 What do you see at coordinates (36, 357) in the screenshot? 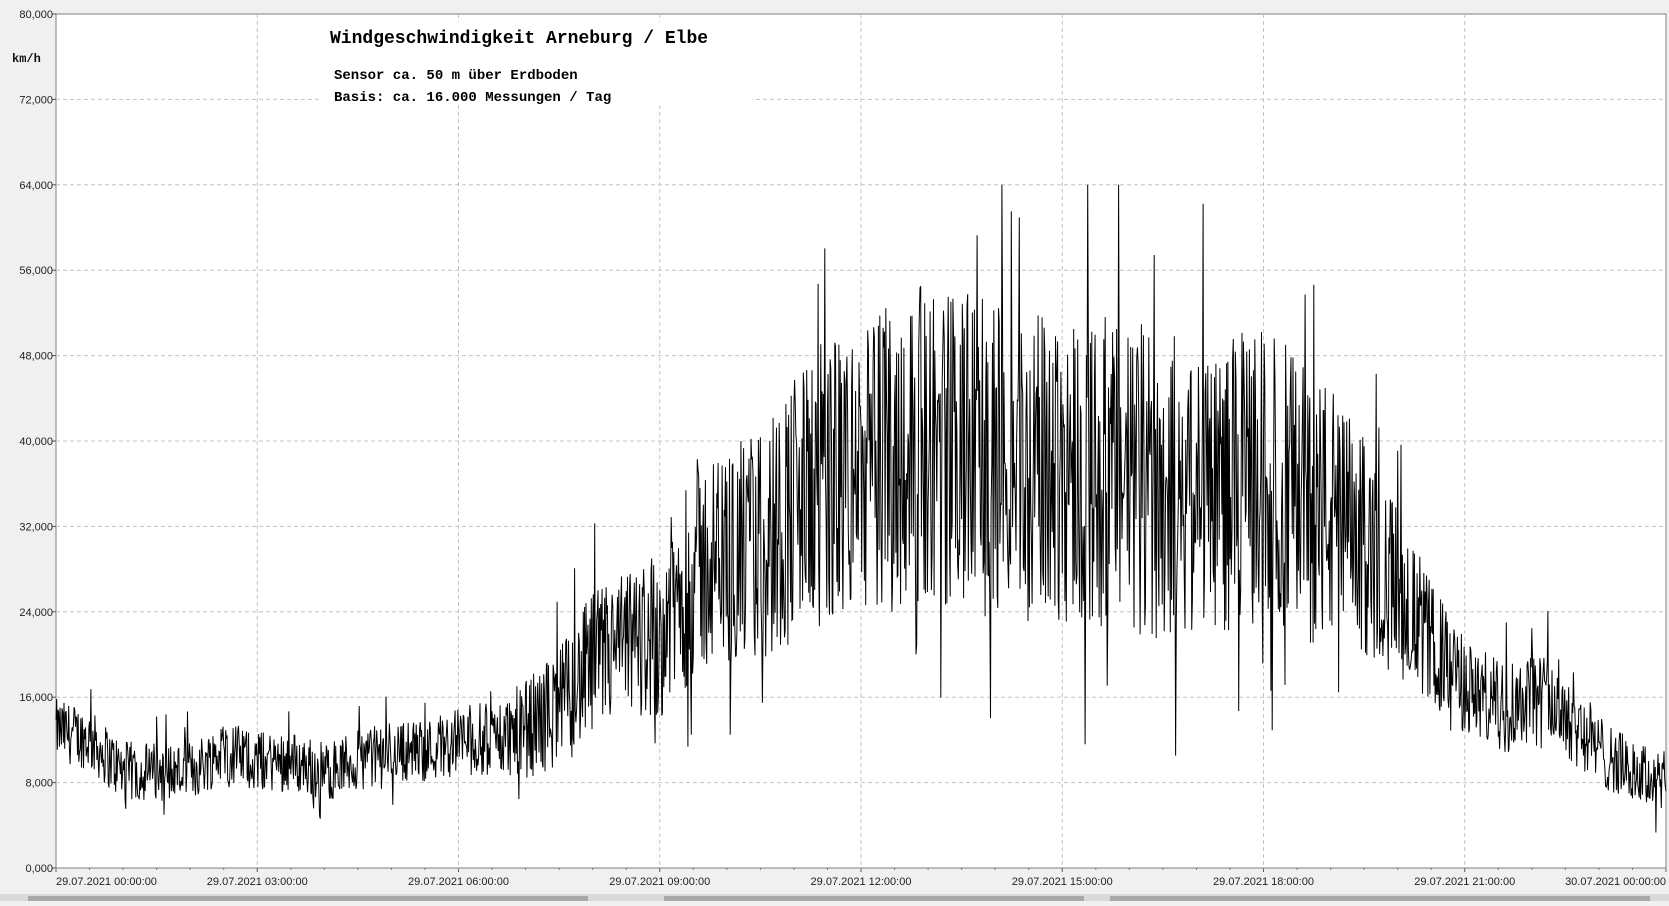
I see `y-tick-label: 48,000` at bounding box center [36, 357].